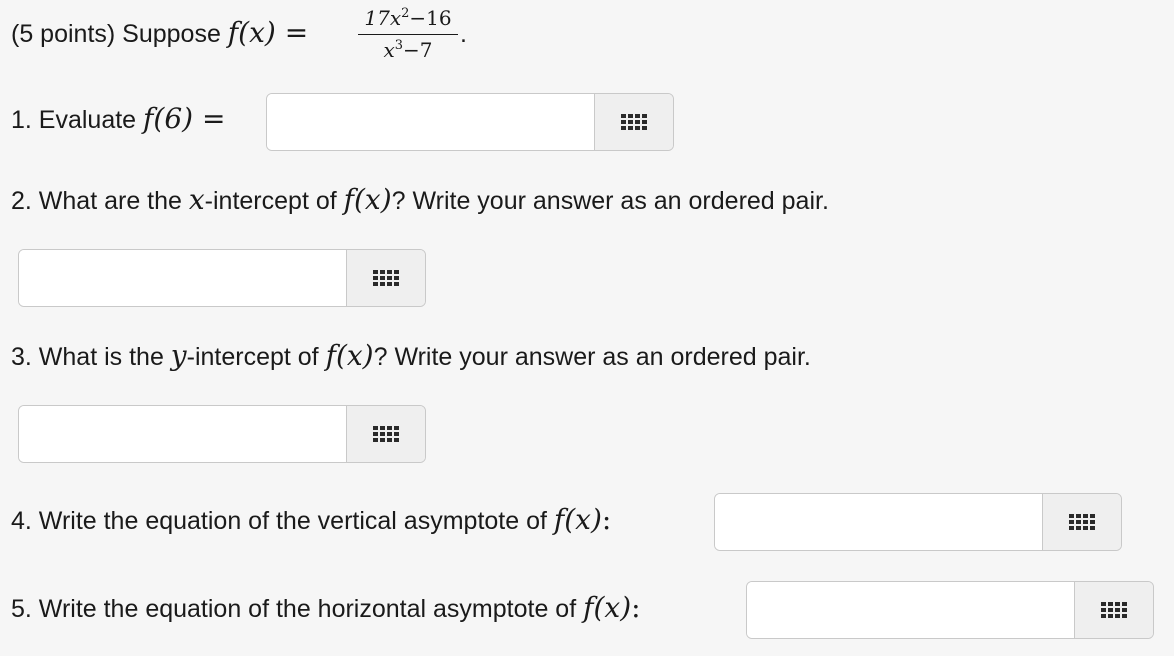  Describe the element at coordinates (292, 32) in the screenshot. I see `intro-equals: =` at that location.